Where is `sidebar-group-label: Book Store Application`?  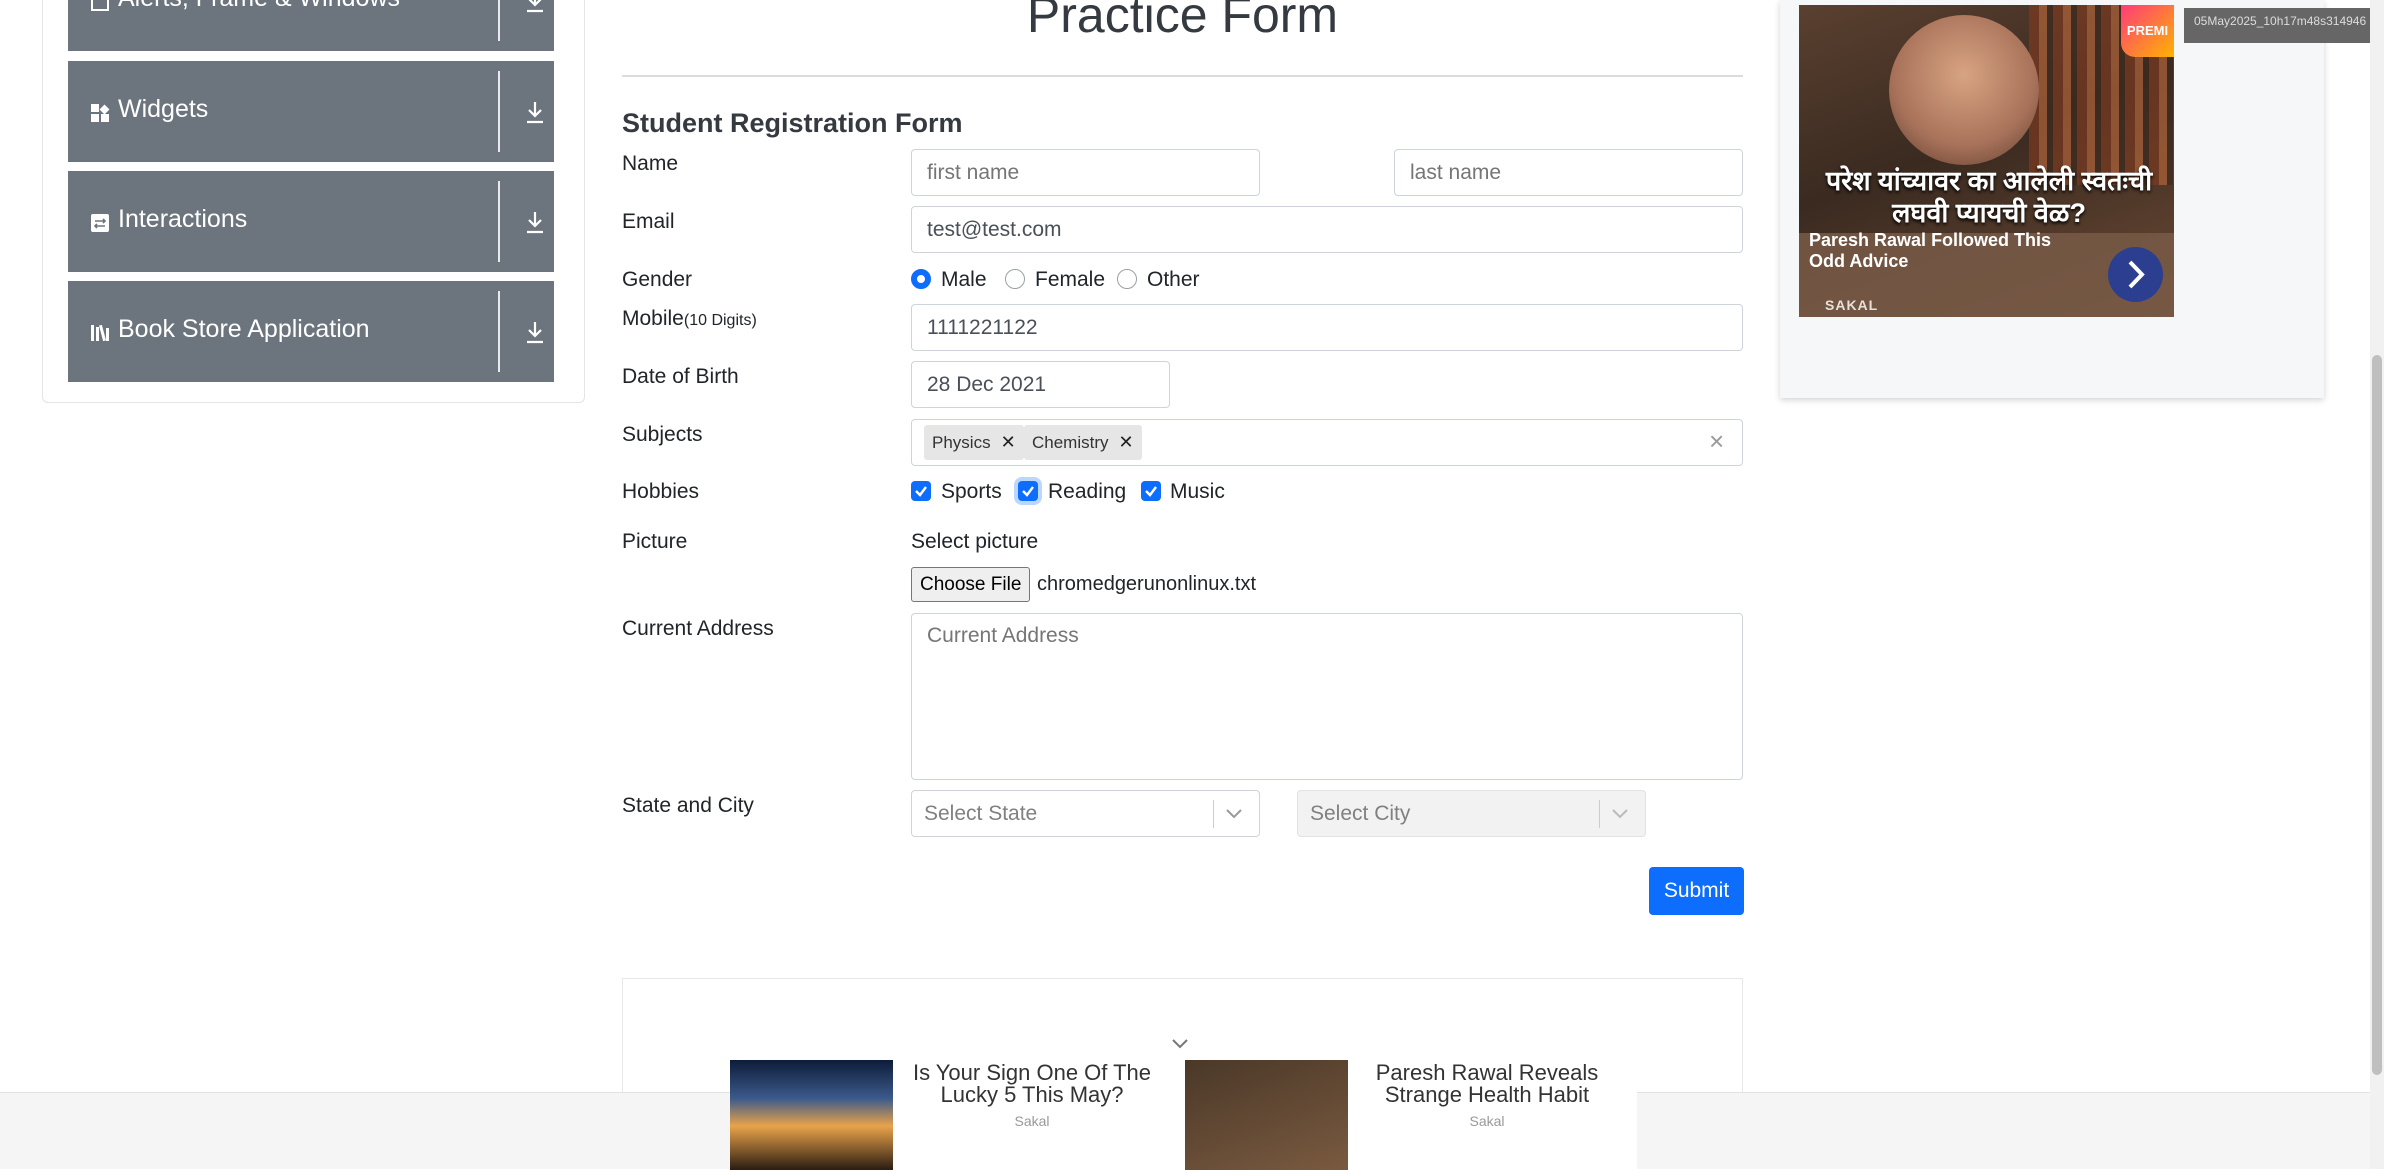
sidebar-group-label: Book Store Application is located at coordinates (244, 329).